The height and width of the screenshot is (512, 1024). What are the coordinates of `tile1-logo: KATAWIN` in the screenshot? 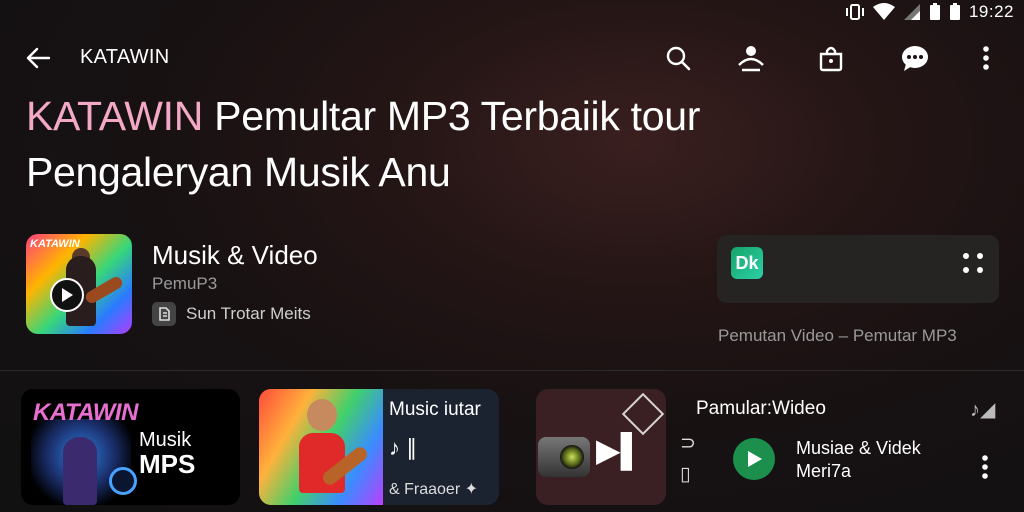 It's located at (85, 412).